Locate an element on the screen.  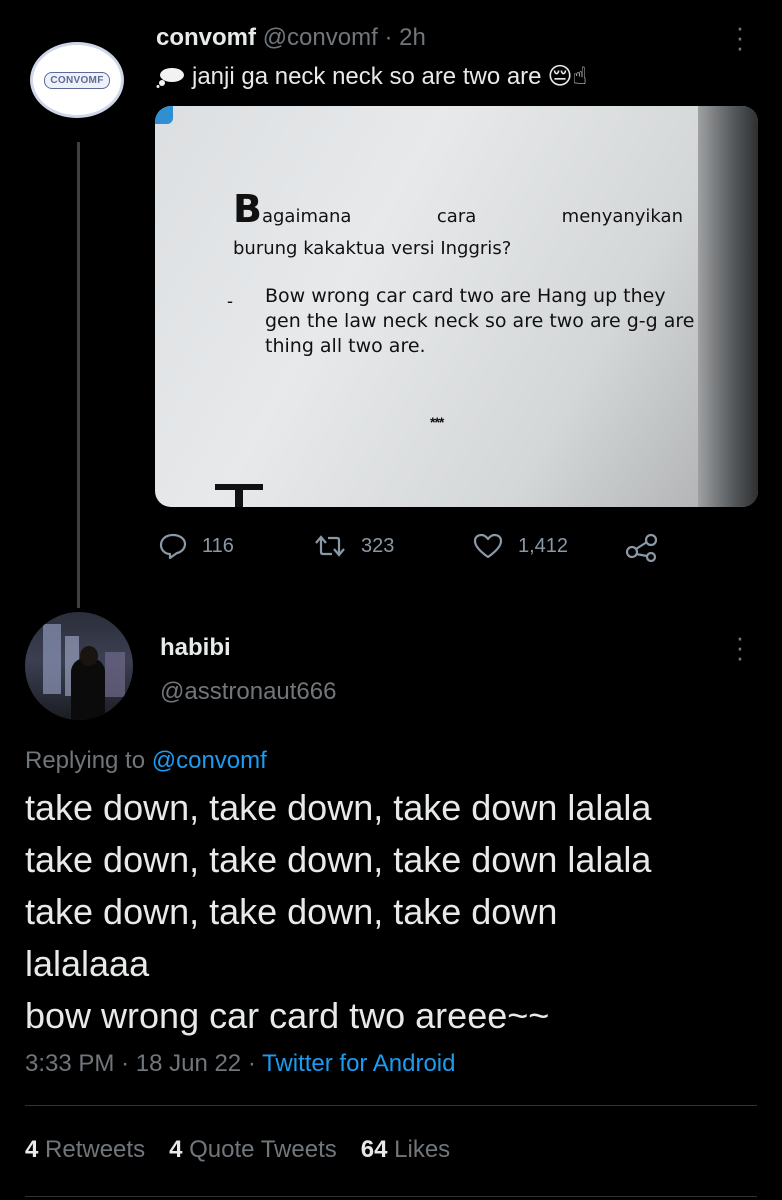
book-next-letter-stem is located at coordinates (239, 495).